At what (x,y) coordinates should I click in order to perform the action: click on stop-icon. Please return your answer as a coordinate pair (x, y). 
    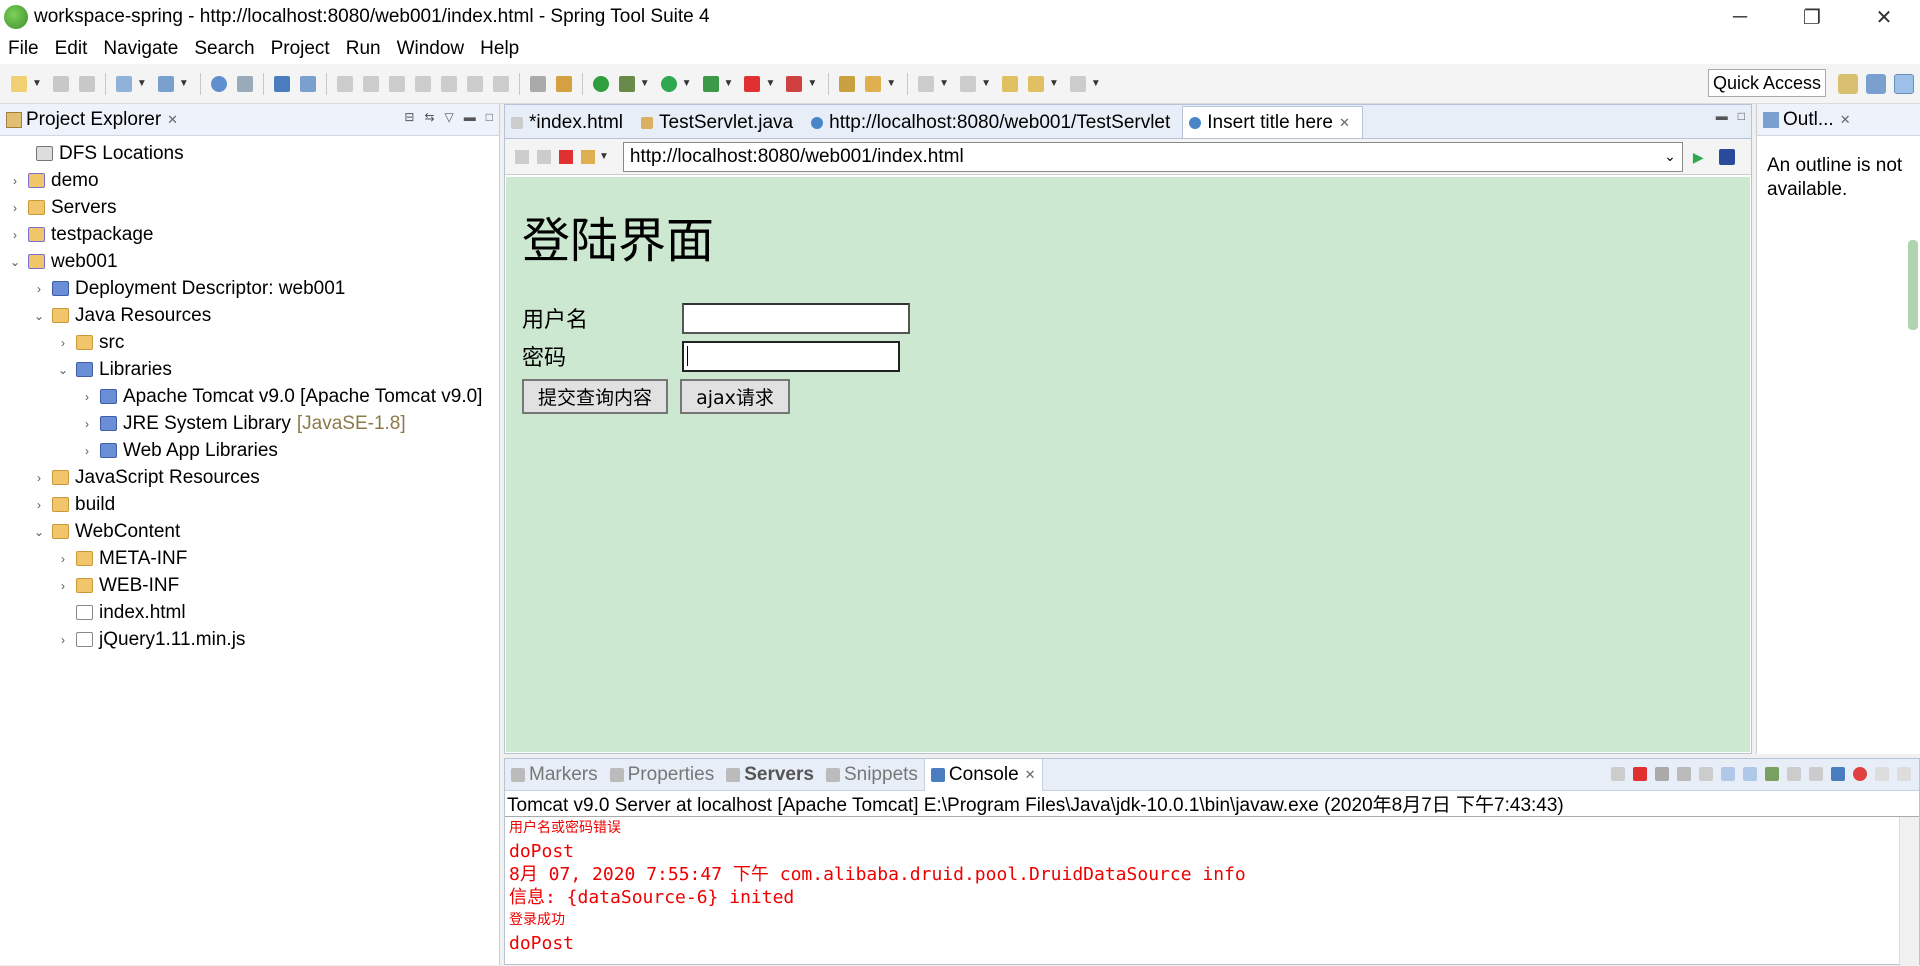
    Looking at the image, I should click on (752, 83).